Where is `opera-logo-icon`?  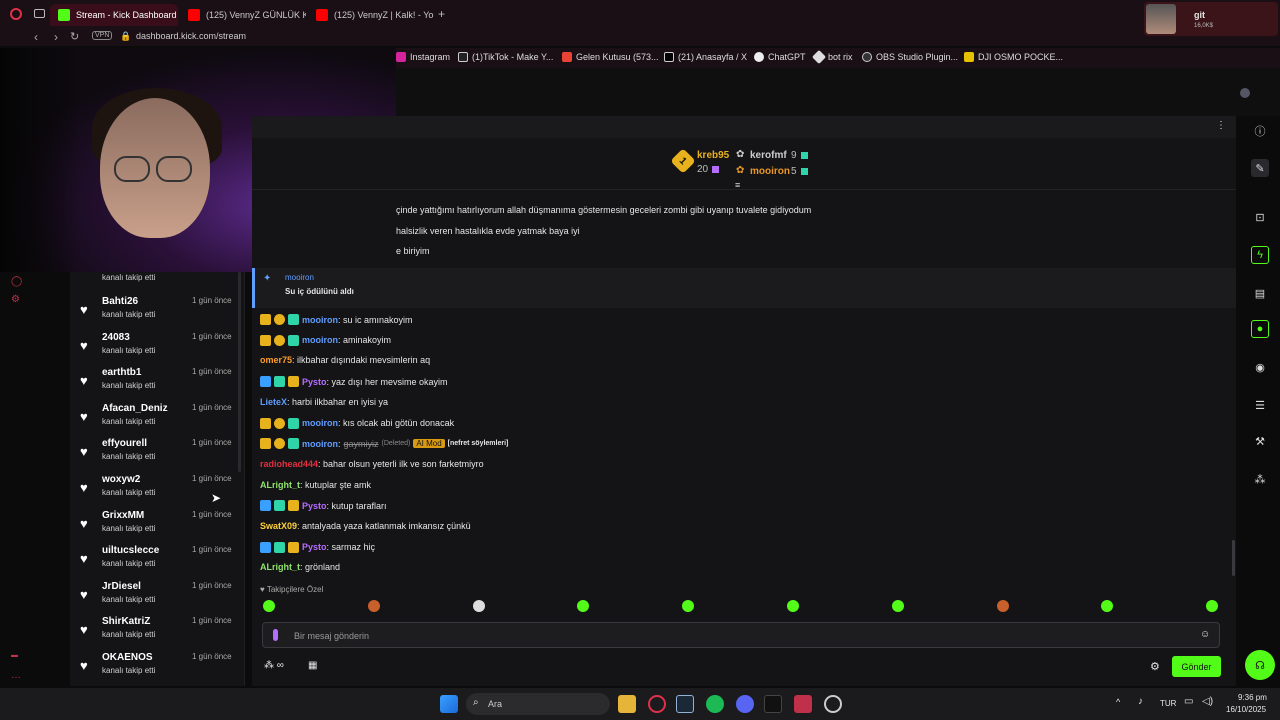
opera-logo-icon is located at coordinates (16, 14).